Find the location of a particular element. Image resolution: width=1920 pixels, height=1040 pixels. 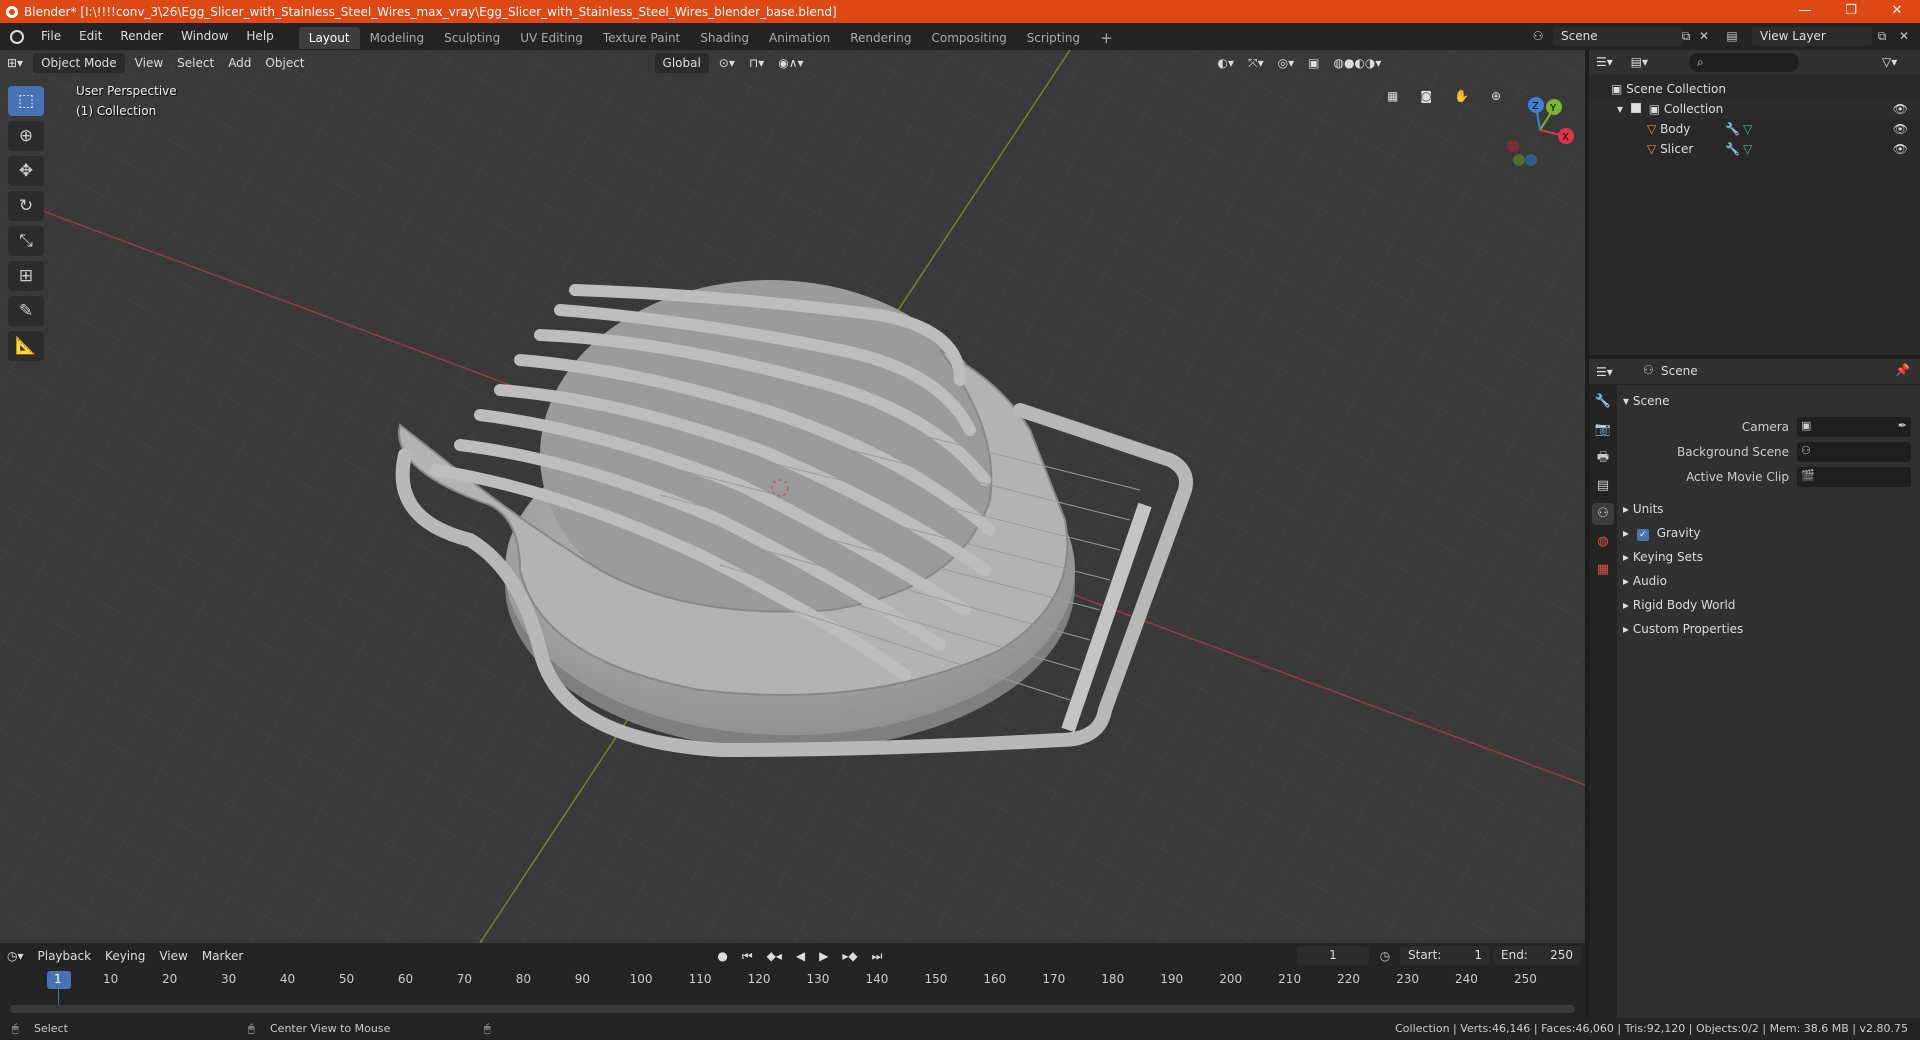

camera-field: ▣ ✒ is located at coordinates (1854, 427).